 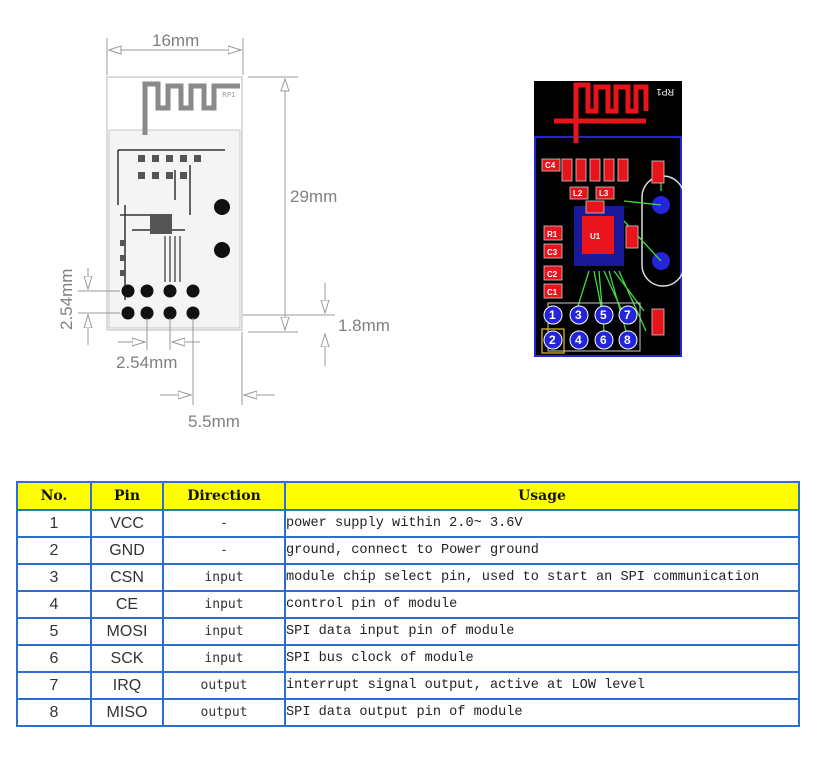 What do you see at coordinates (364, 325) in the screenshot?
I see `svg-text: 1.8mm` at bounding box center [364, 325].